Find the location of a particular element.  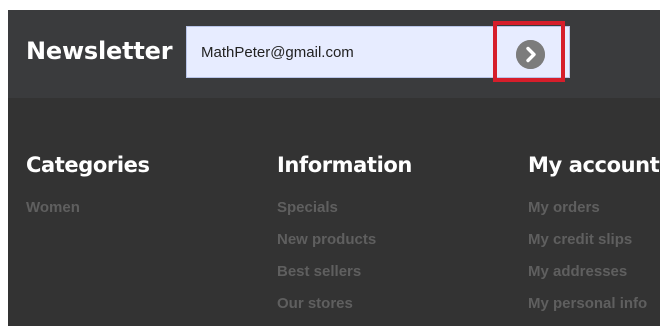

newsletter-submit-button is located at coordinates (530, 54).